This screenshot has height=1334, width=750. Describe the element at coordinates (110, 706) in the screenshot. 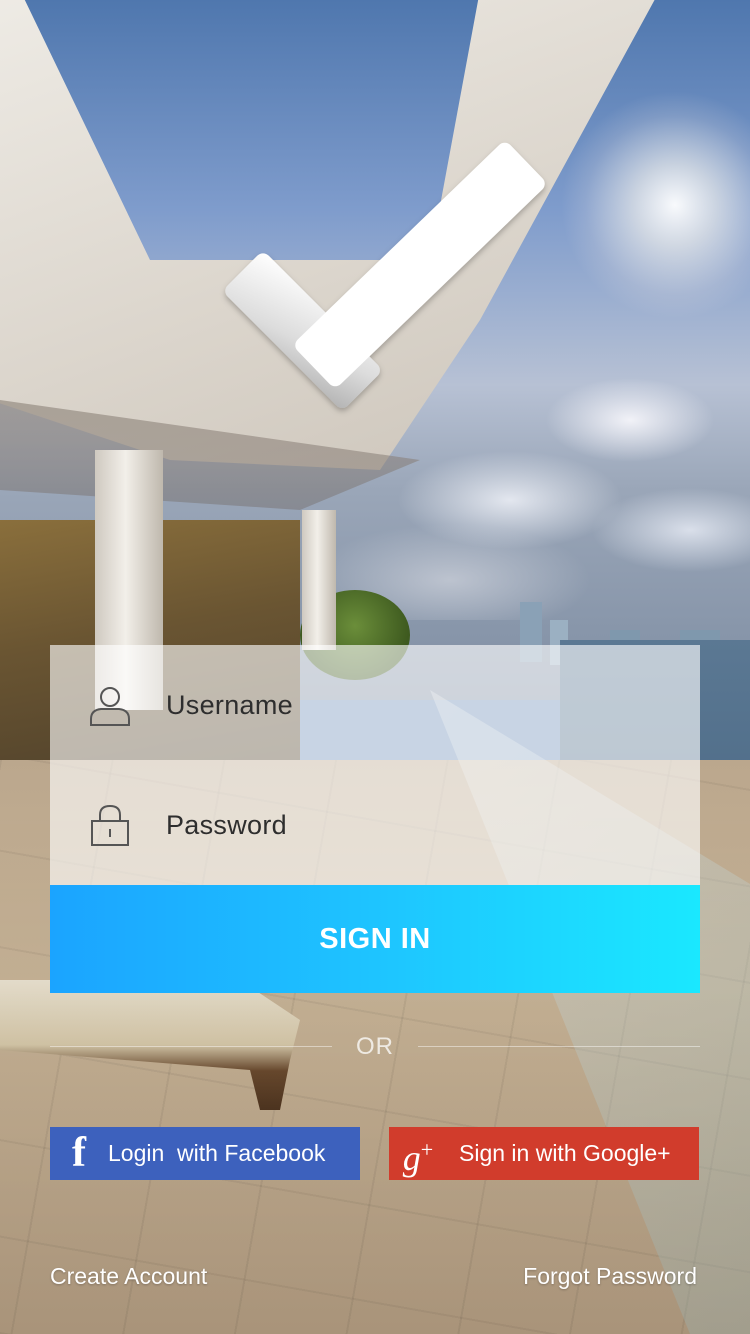

I see `user-icon` at that location.